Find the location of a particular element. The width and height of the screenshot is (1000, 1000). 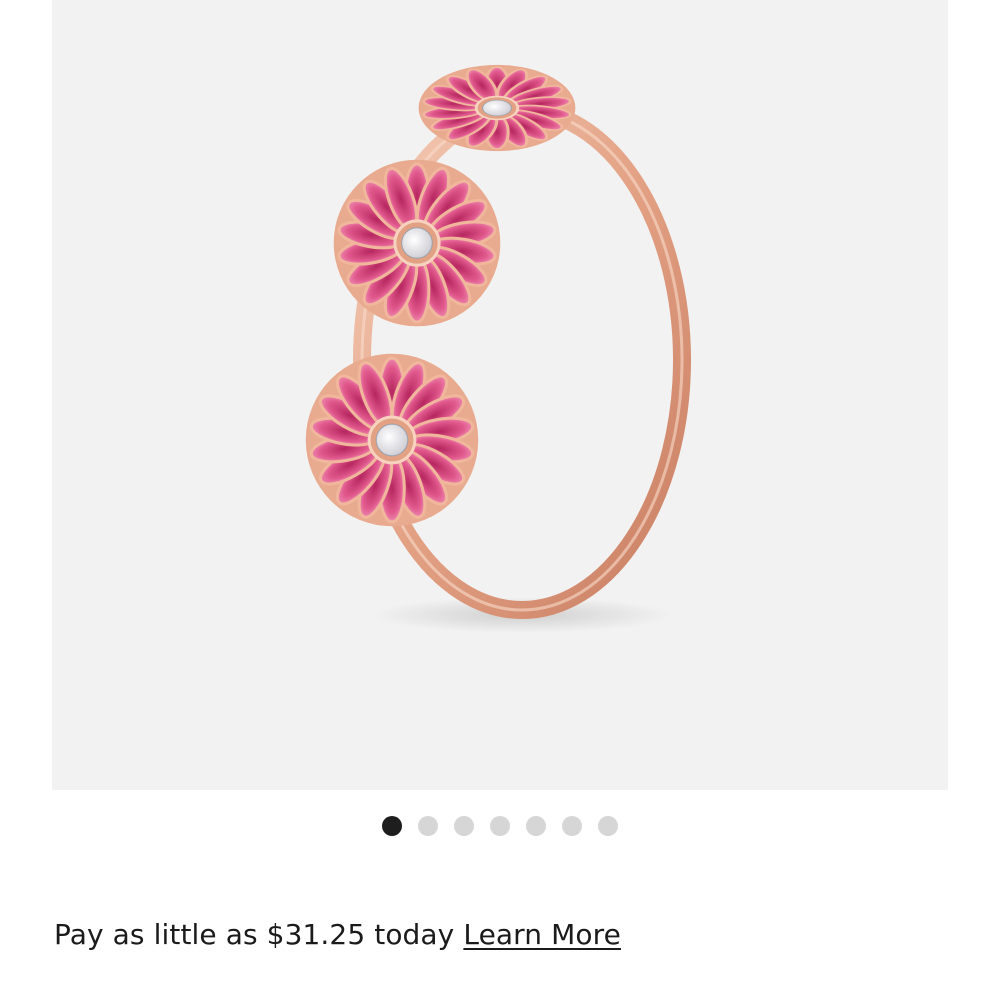

payment-promo: Pay as little as $31.25 today Learn More is located at coordinates (337, 934).